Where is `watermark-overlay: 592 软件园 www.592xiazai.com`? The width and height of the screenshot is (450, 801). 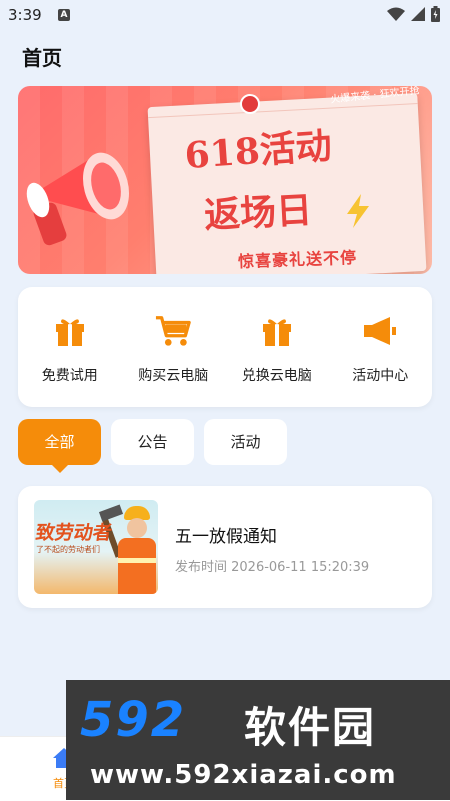 watermark-overlay: 592 软件园 www.592xiazai.com is located at coordinates (258, 740).